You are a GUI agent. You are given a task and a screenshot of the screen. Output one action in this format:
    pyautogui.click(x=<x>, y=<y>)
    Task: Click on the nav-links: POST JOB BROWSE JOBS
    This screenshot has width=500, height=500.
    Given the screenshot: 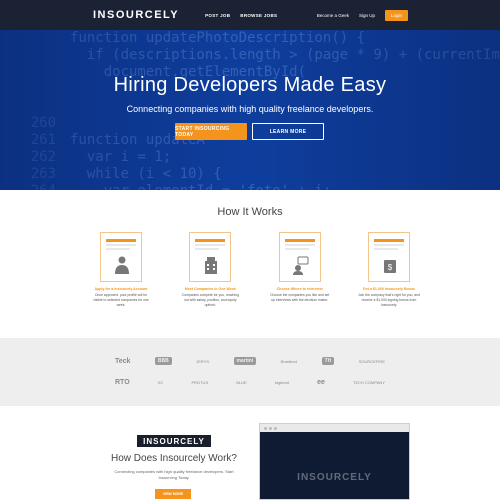 What is the action you would take?
    pyautogui.click(x=241, y=15)
    